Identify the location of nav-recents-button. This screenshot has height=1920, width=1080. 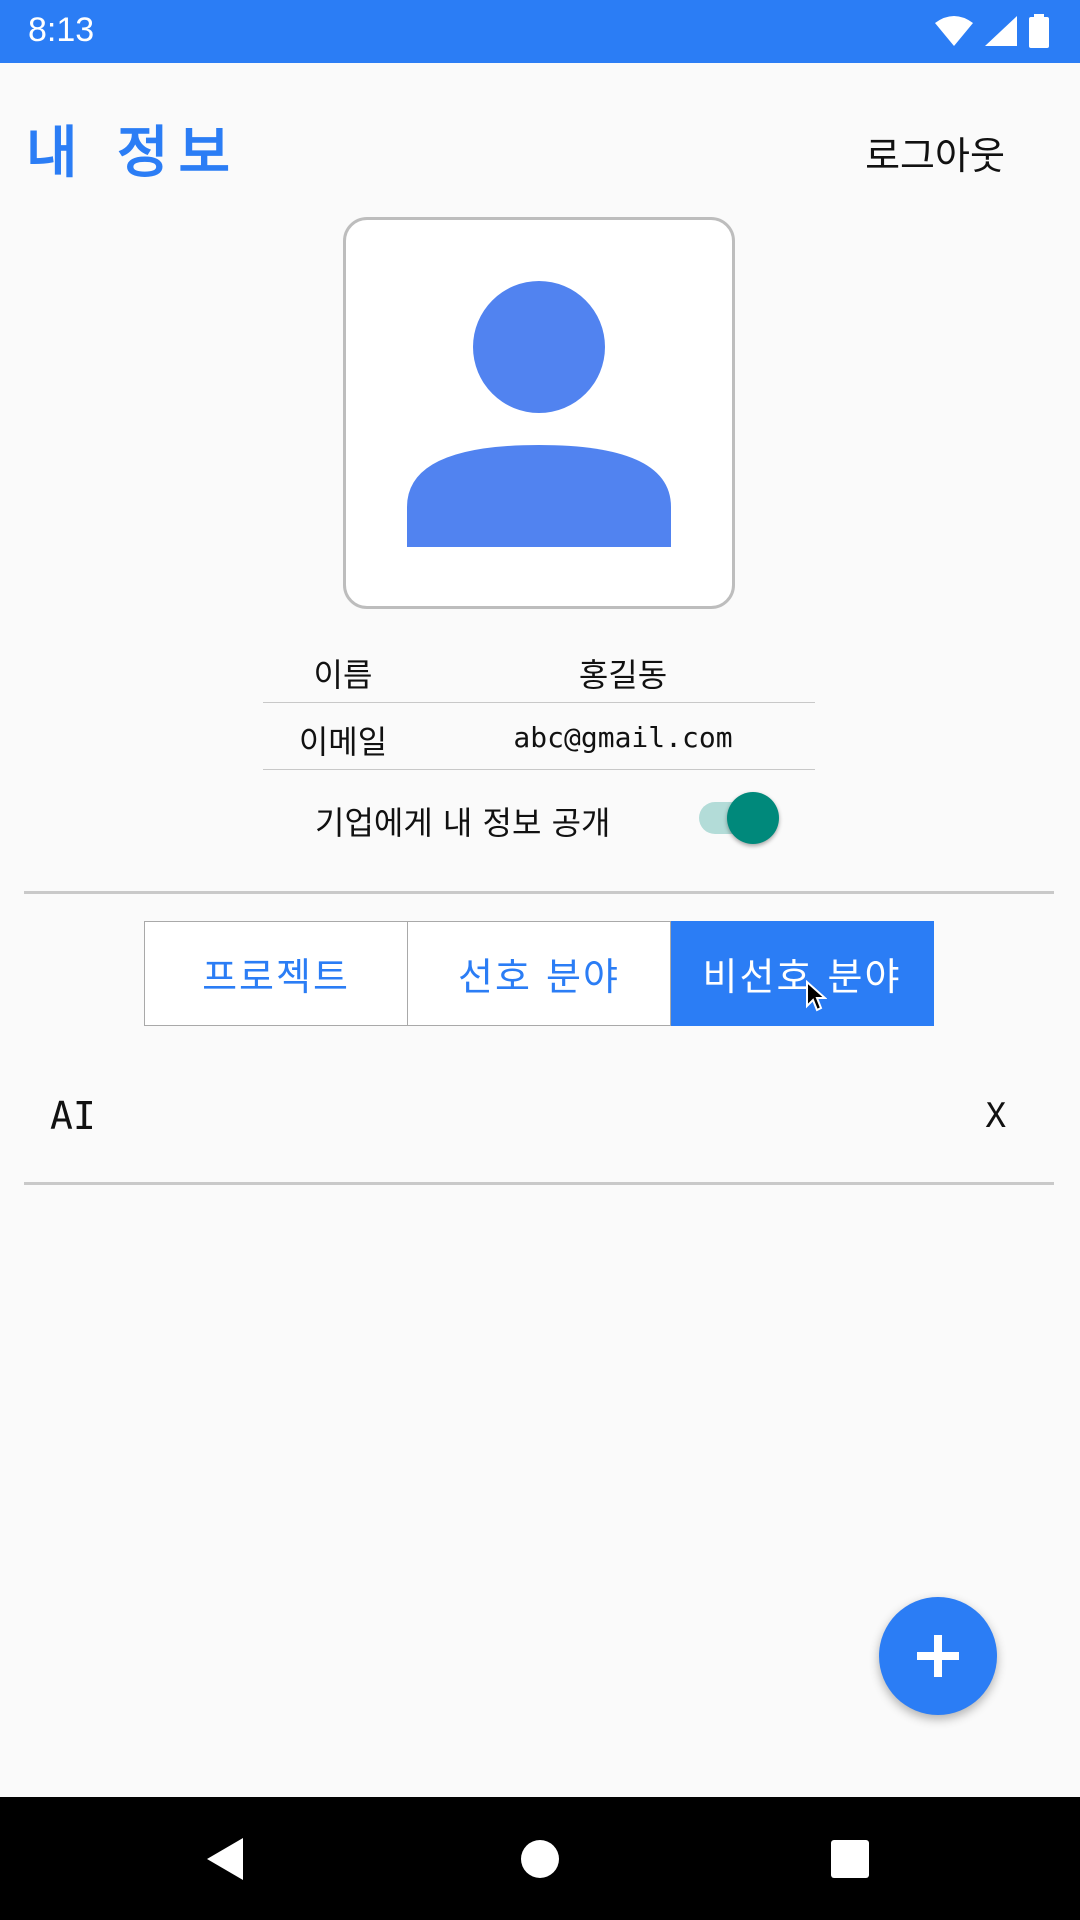
(850, 1859).